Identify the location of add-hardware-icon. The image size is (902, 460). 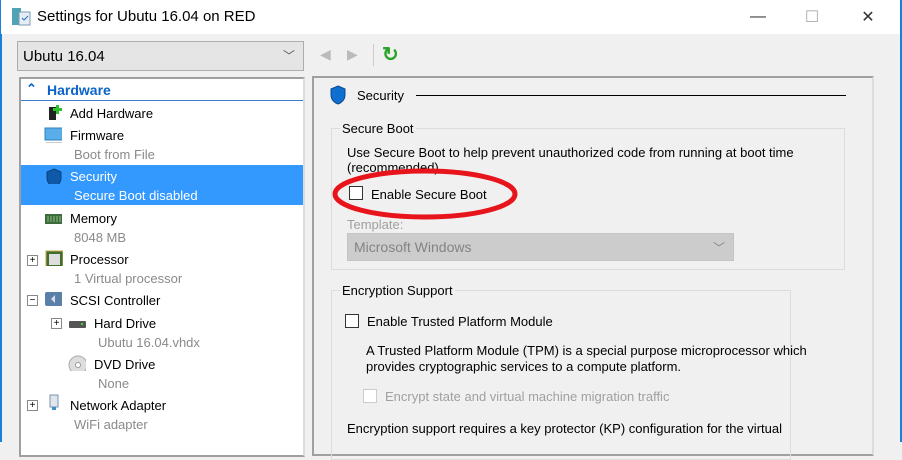
(55, 112).